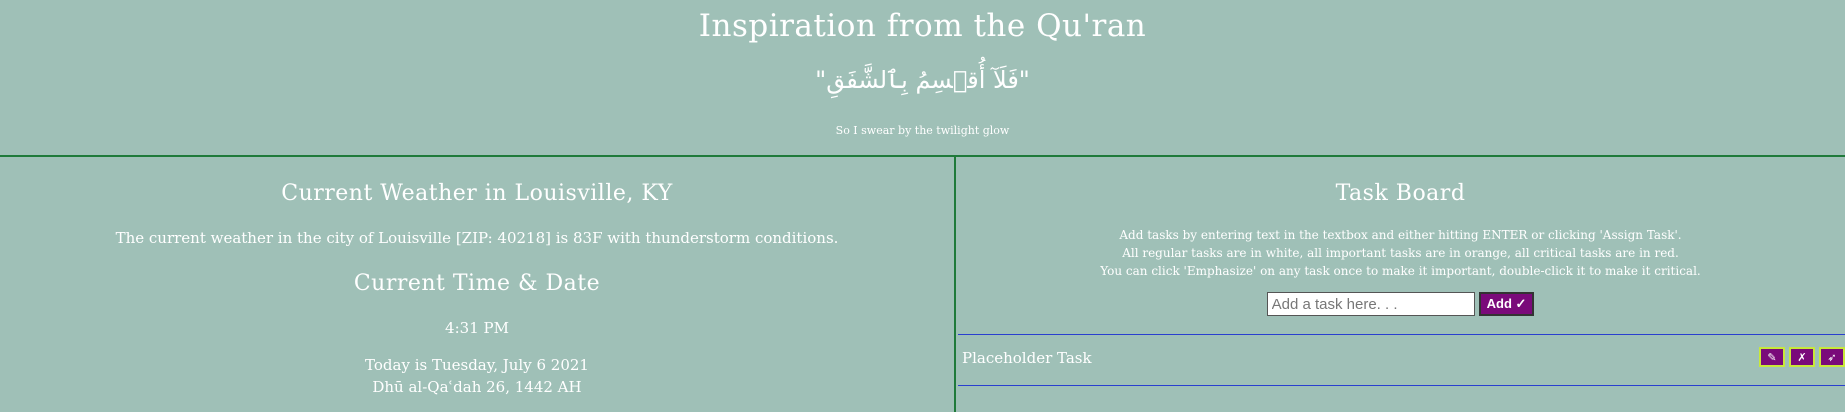 This screenshot has width=1845, height=412. What do you see at coordinates (922, 130) in the screenshot?
I see `verse-translation: So I swear by the twilight glow` at bounding box center [922, 130].